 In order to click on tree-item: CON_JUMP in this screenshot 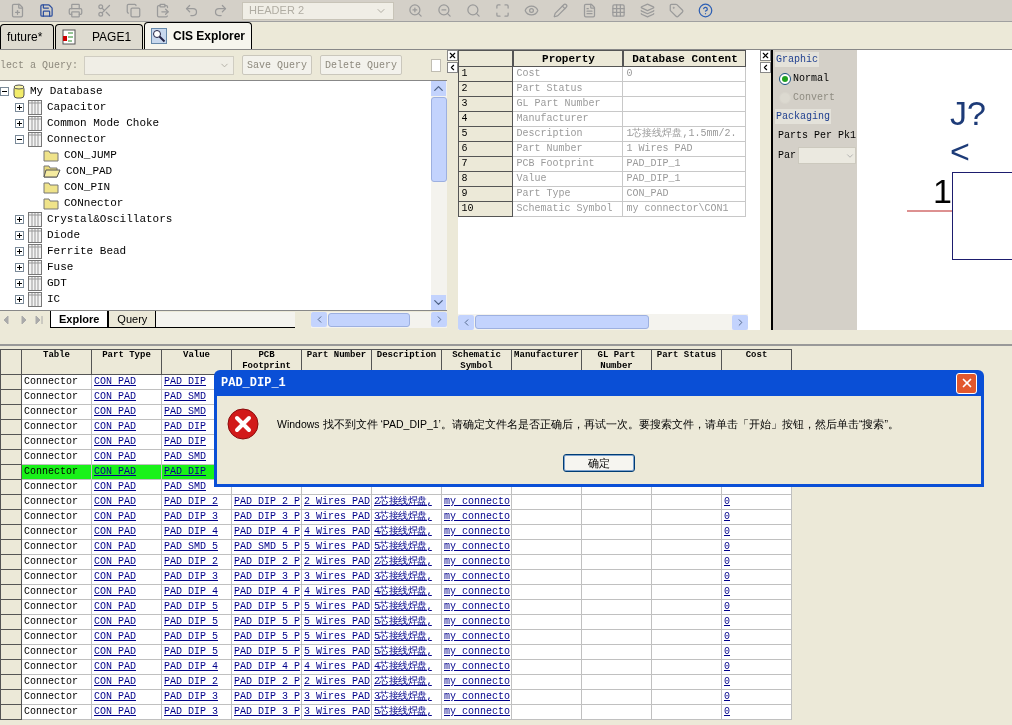, I will do `click(90, 155)`.